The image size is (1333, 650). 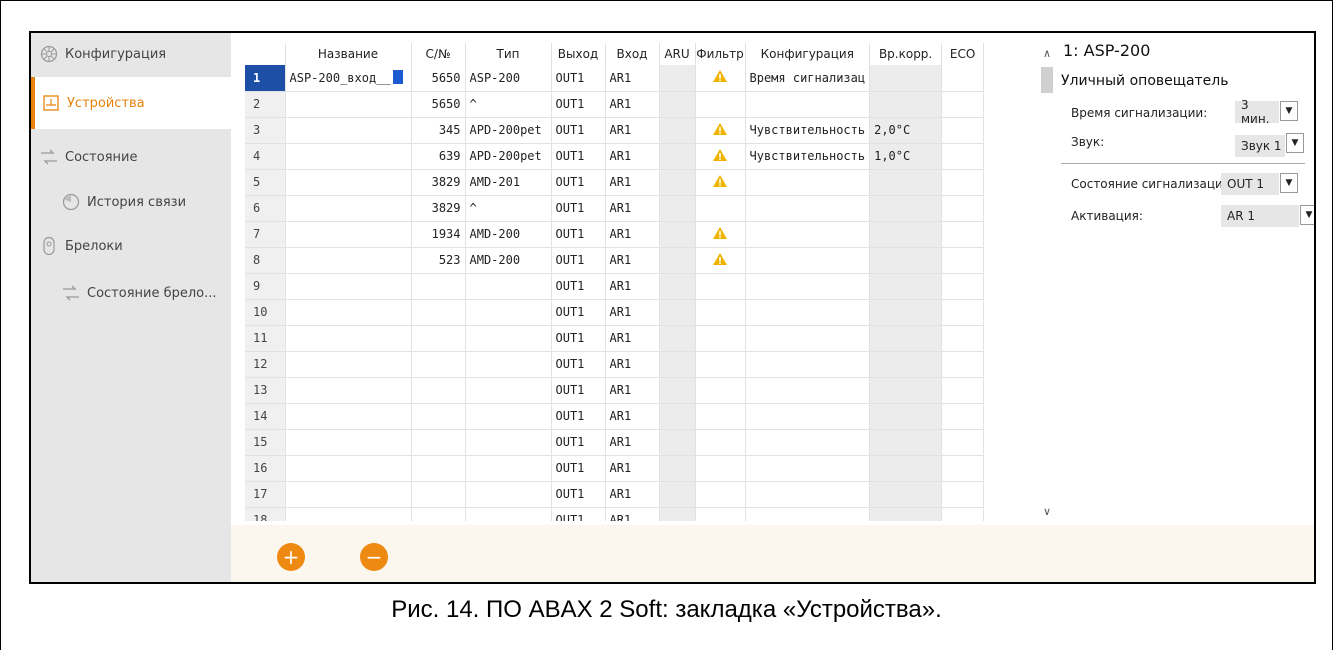 I want to click on table-row: 18 OUT1 AR1, so click(x=615, y=514).